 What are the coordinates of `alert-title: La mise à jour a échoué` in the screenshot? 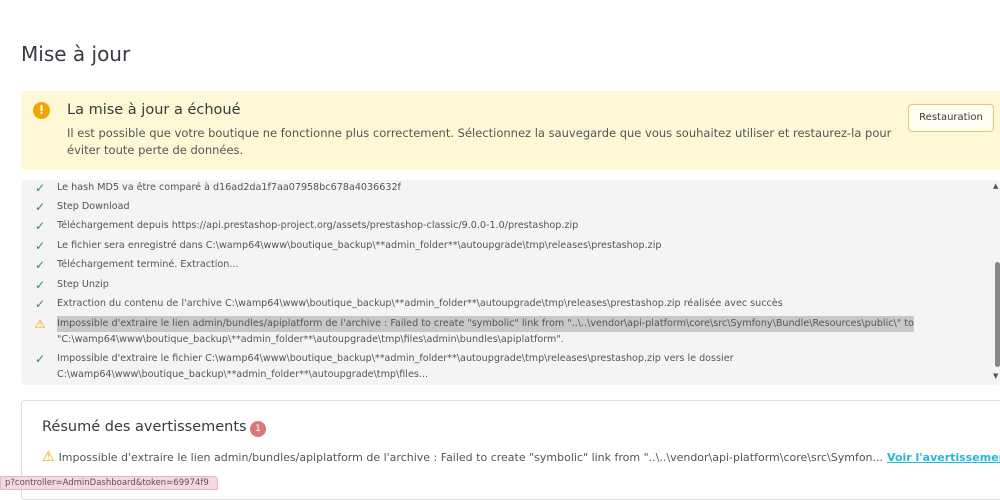 It's located at (154, 110).